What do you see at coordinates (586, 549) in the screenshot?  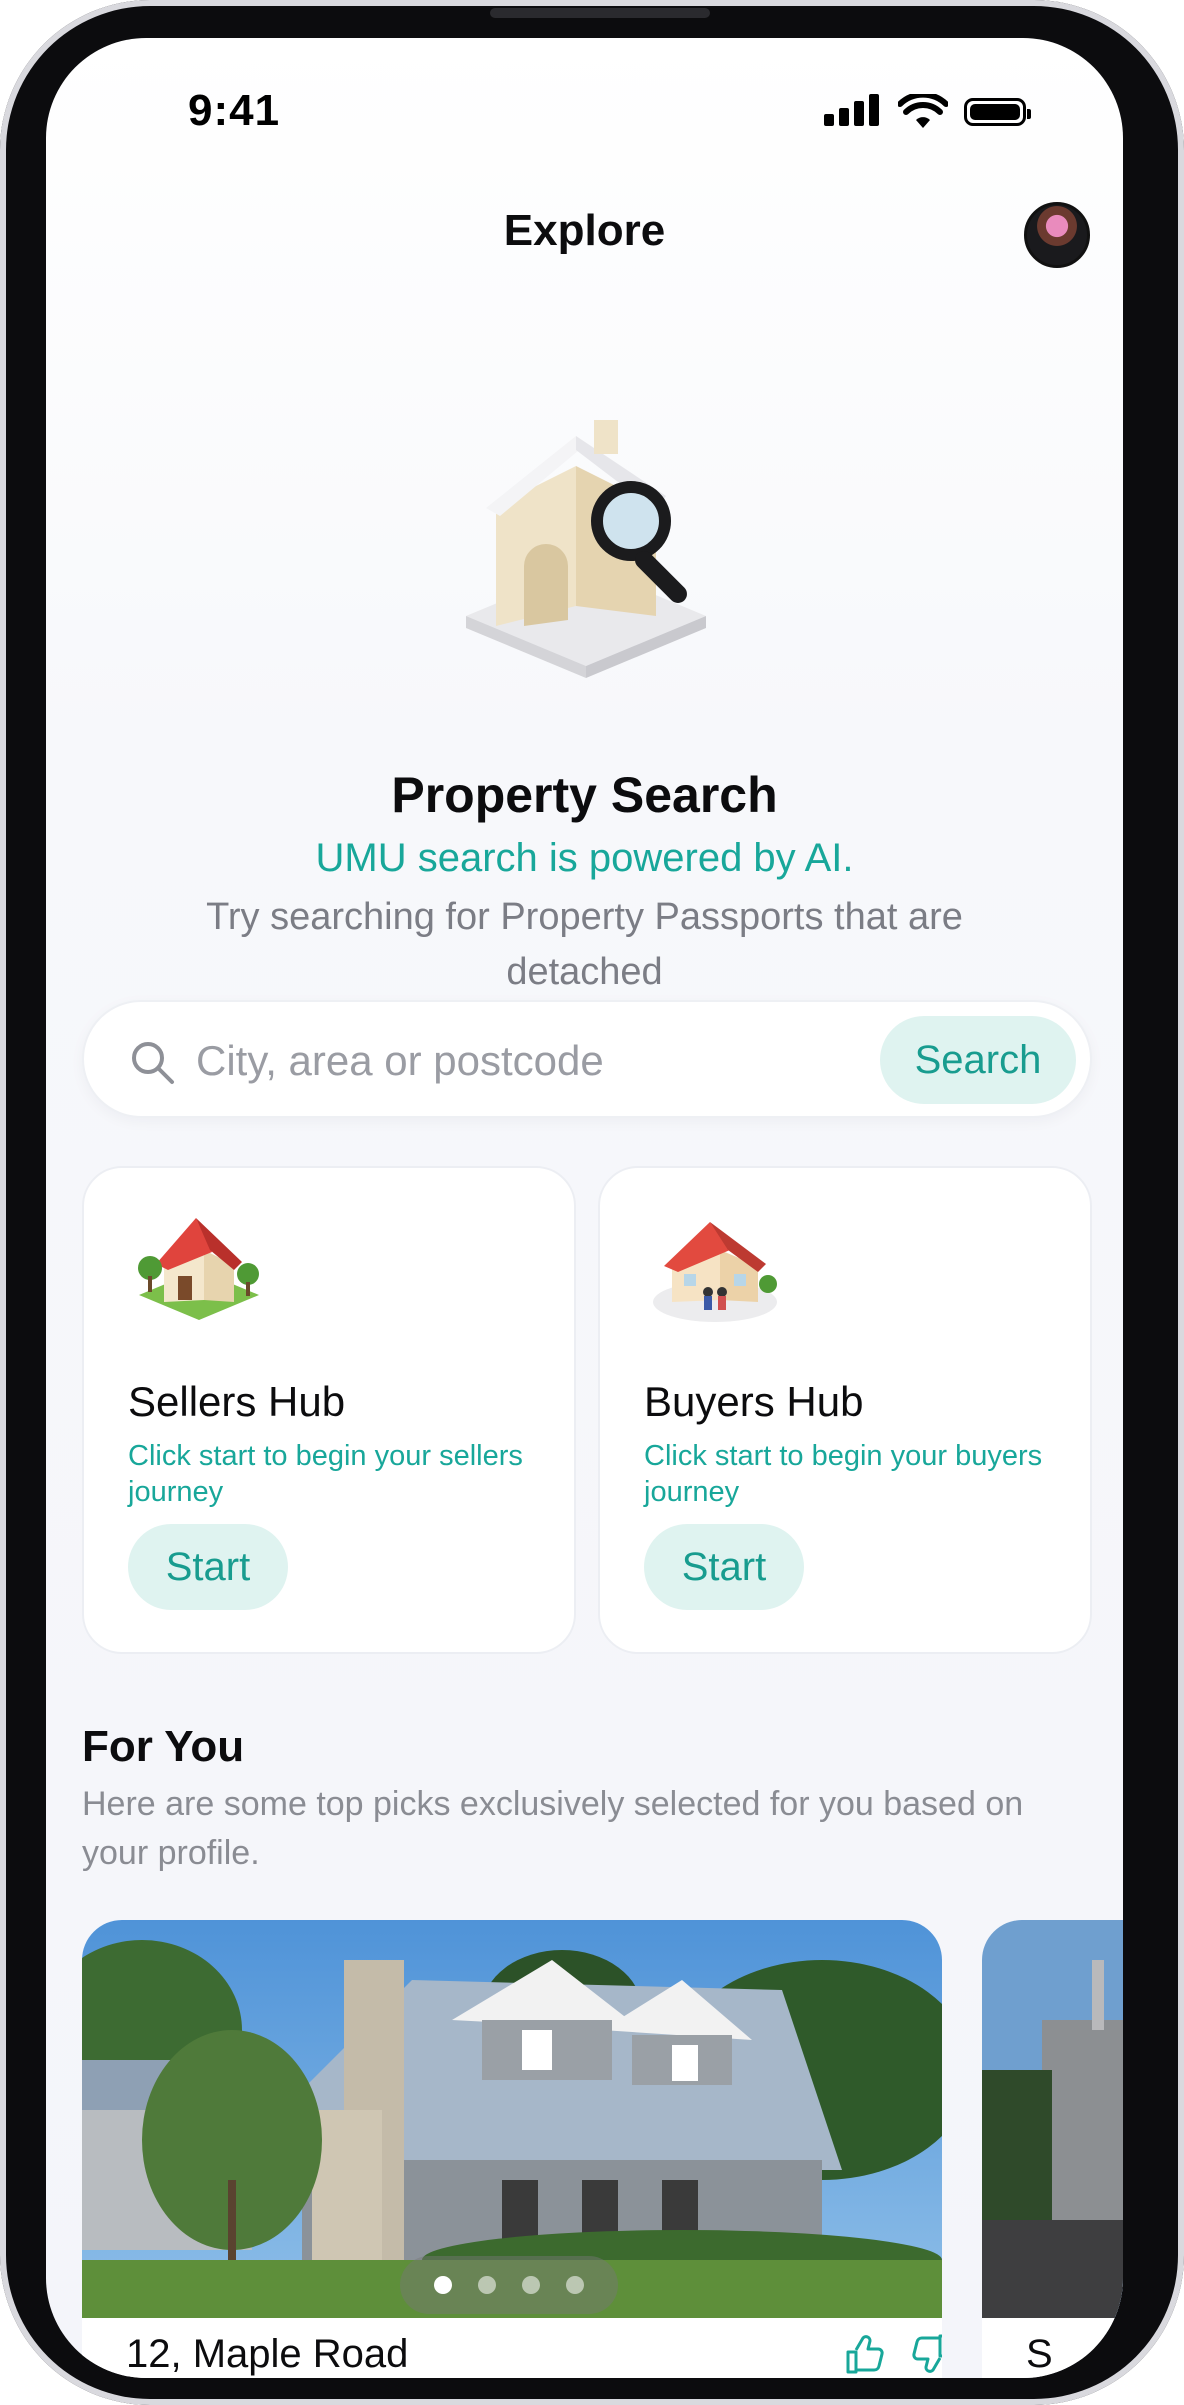 I see `house-search-illustration` at bounding box center [586, 549].